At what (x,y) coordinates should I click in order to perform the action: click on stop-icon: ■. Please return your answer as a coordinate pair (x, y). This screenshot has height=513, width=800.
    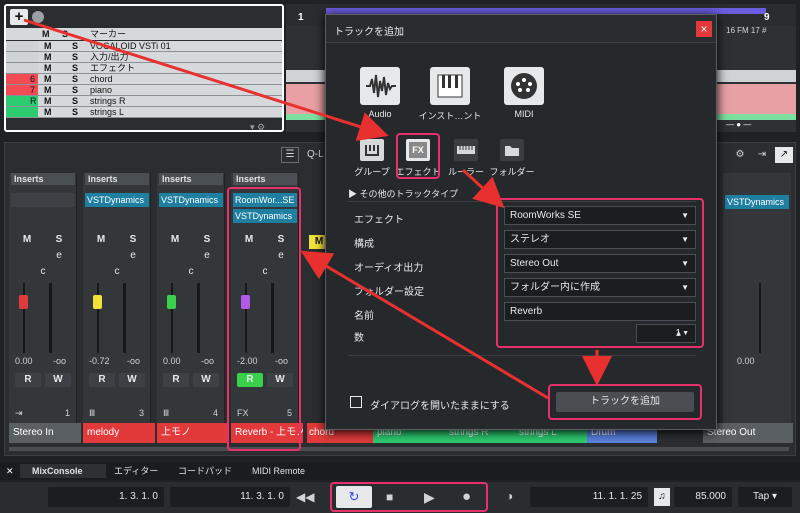
    Looking at the image, I should click on (389, 497).